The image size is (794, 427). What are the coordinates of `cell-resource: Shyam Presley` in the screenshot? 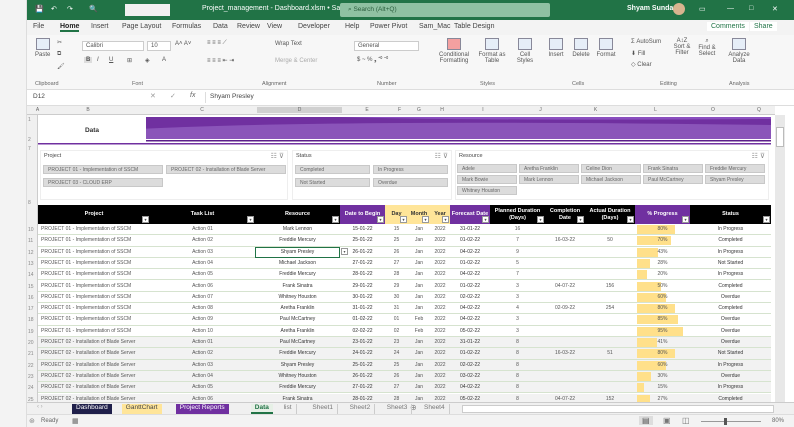 It's located at (297, 365).